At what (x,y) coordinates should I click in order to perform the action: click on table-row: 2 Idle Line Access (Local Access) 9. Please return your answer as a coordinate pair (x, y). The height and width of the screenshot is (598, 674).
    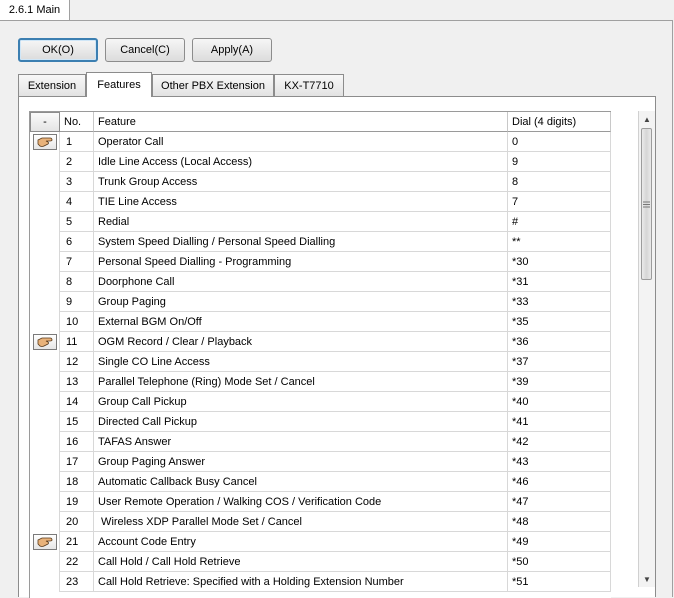
    Looking at the image, I should click on (320, 162).